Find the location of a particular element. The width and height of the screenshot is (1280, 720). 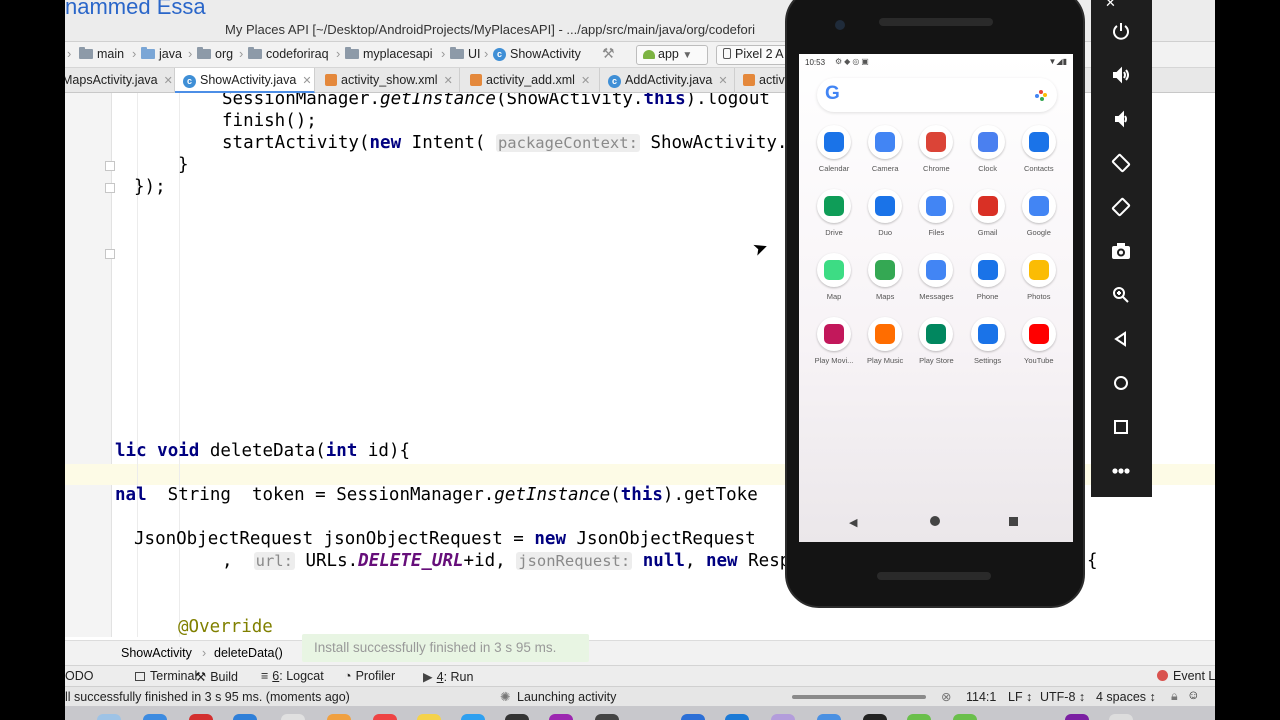

app-play-music: Play Music is located at coordinates (885, 341).